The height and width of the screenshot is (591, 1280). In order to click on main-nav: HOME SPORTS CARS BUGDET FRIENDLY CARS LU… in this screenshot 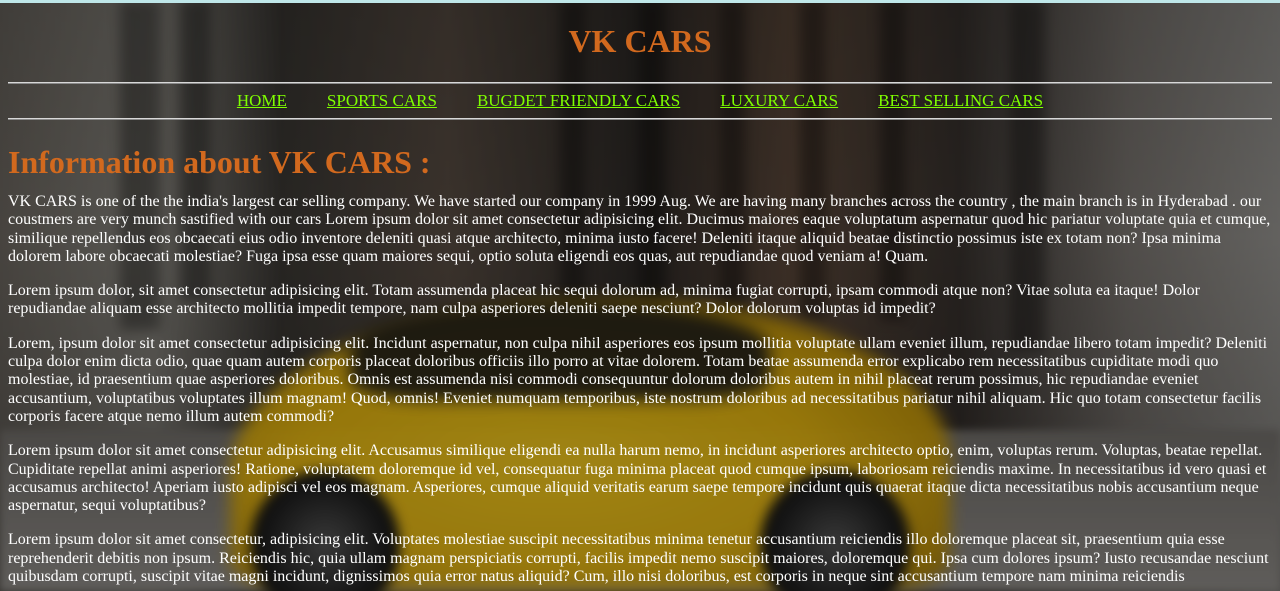, I will do `click(640, 101)`.